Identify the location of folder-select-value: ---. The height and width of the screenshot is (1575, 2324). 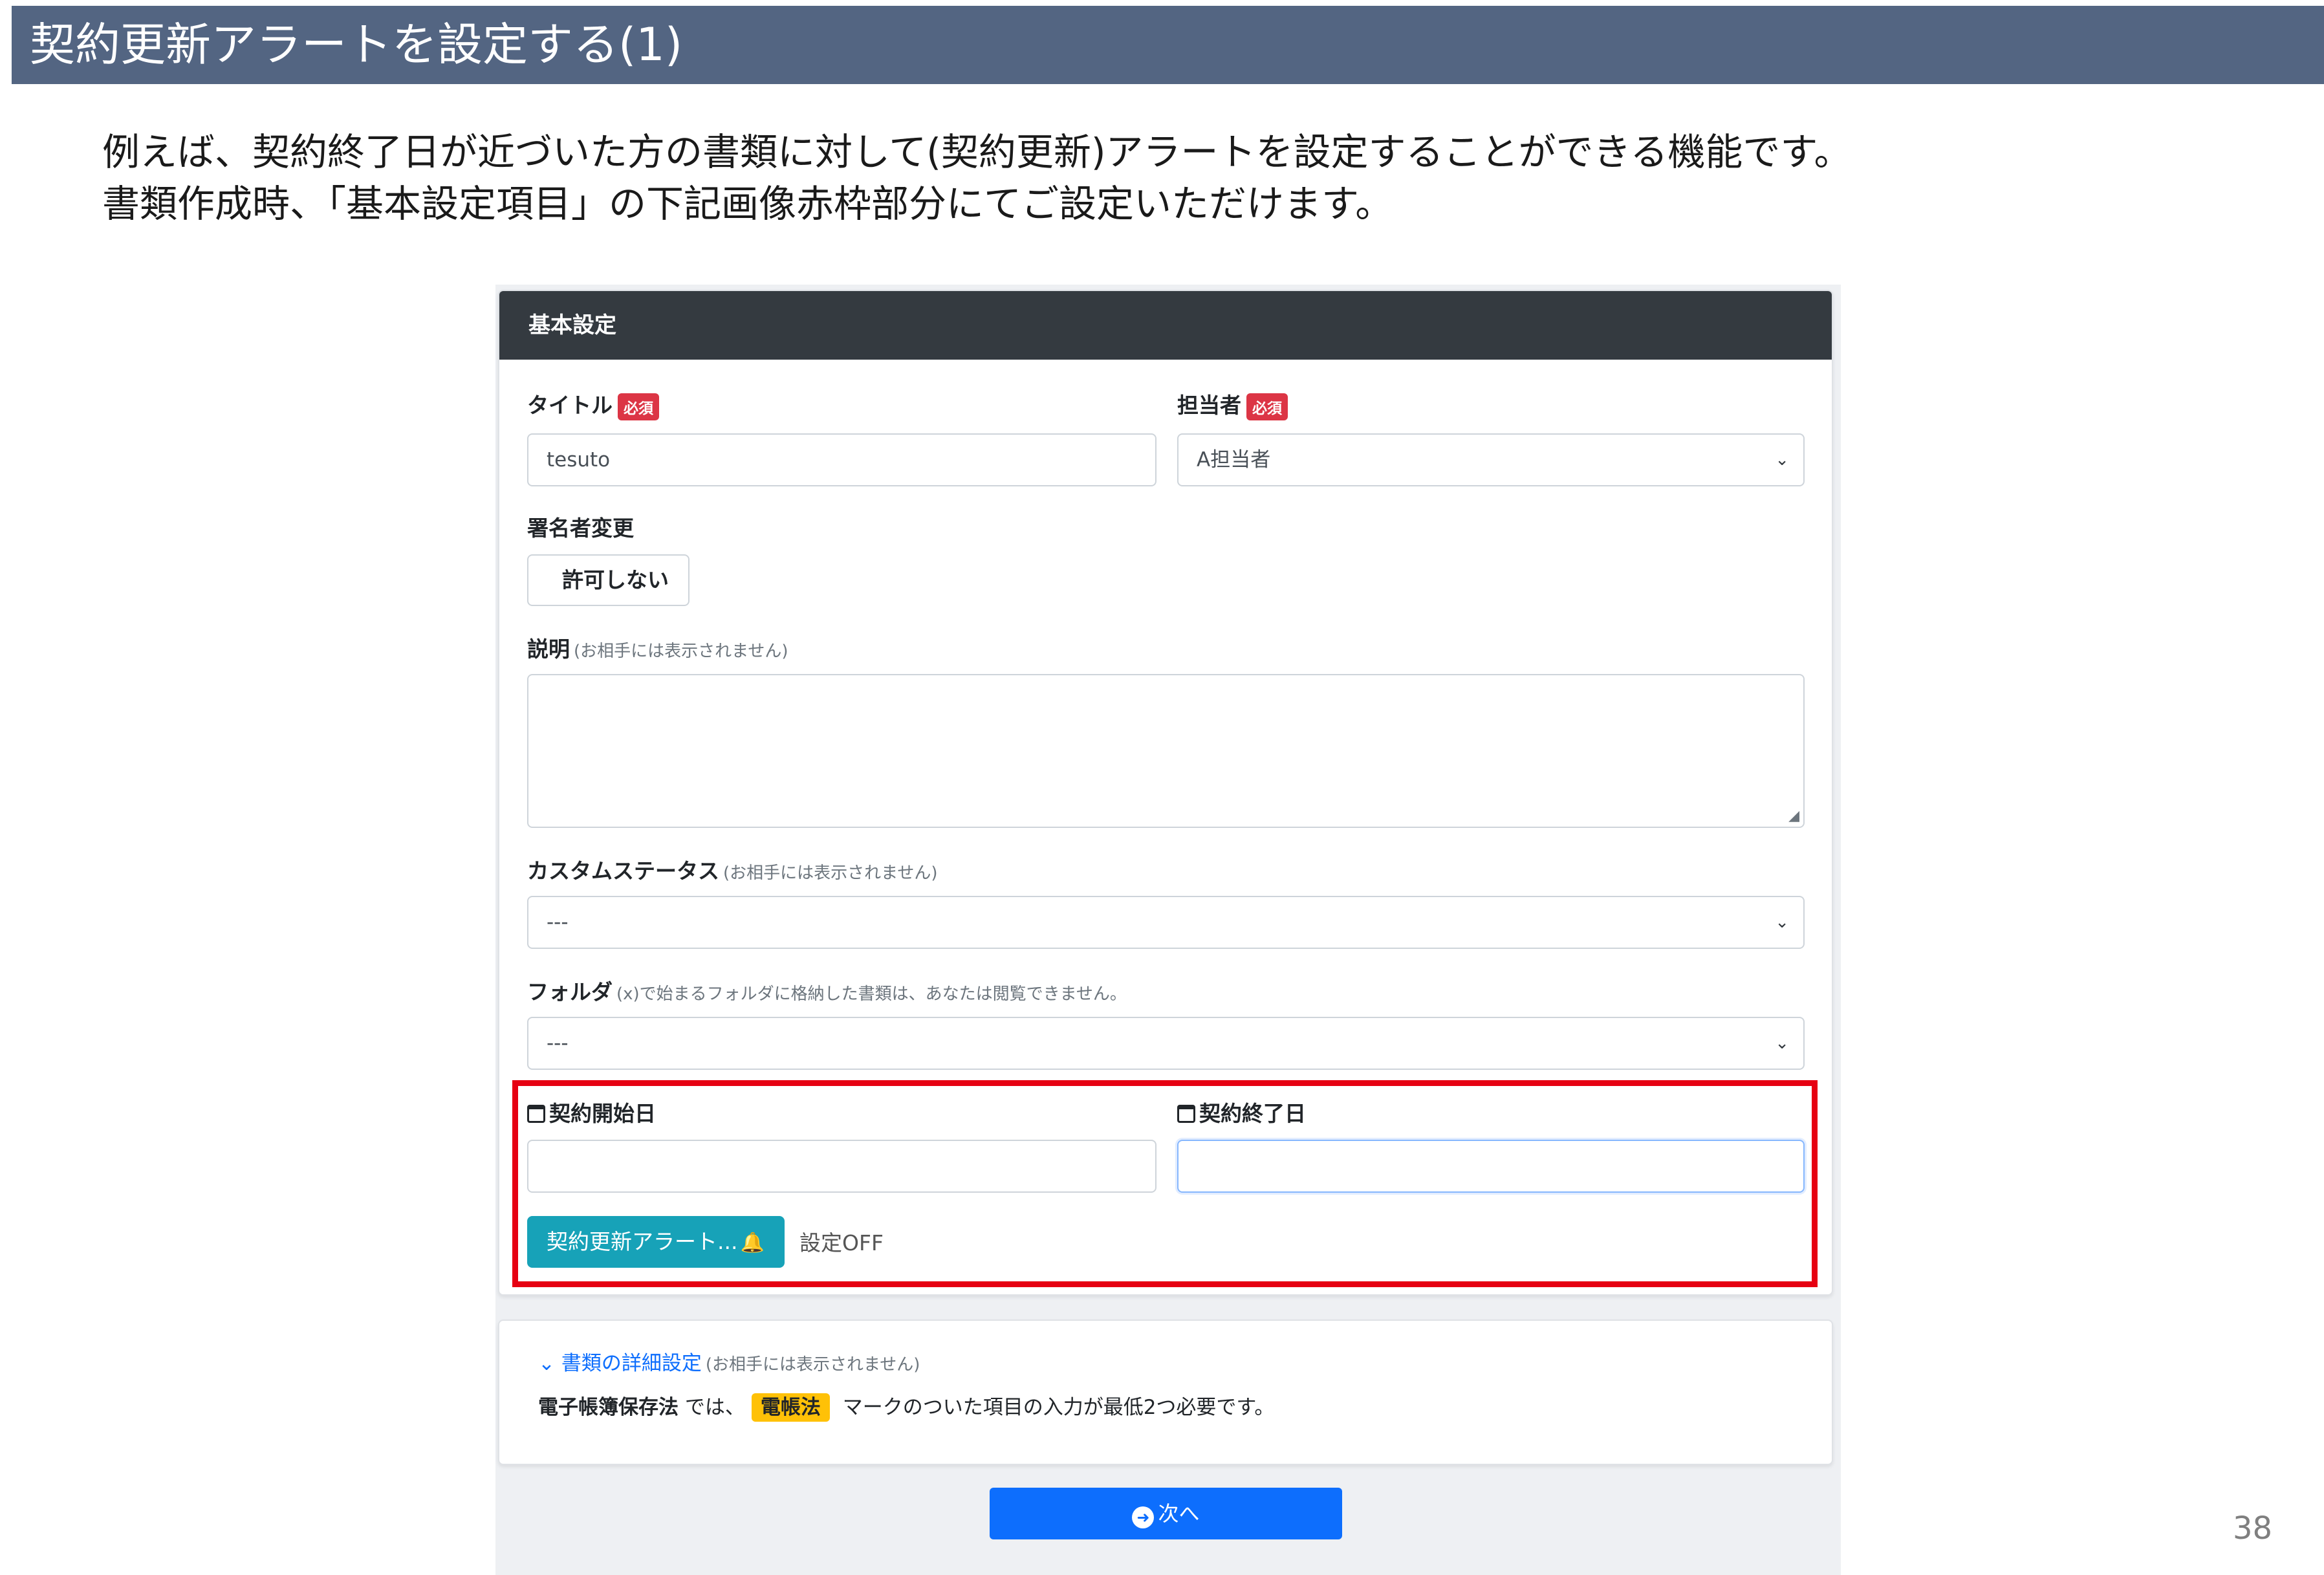
(558, 1043).